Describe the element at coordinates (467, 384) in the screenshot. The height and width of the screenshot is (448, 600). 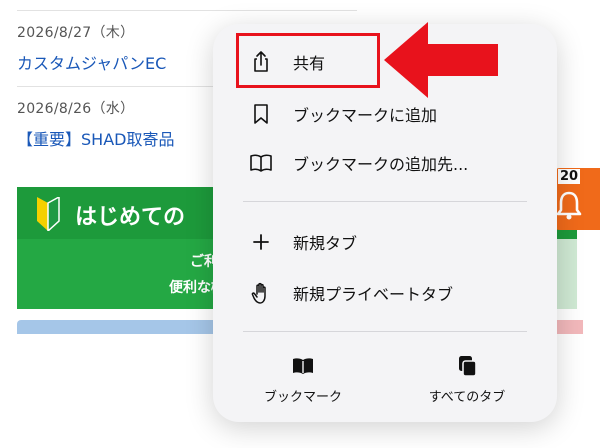
I see `all-tabs-button: すべてのタブ` at that location.